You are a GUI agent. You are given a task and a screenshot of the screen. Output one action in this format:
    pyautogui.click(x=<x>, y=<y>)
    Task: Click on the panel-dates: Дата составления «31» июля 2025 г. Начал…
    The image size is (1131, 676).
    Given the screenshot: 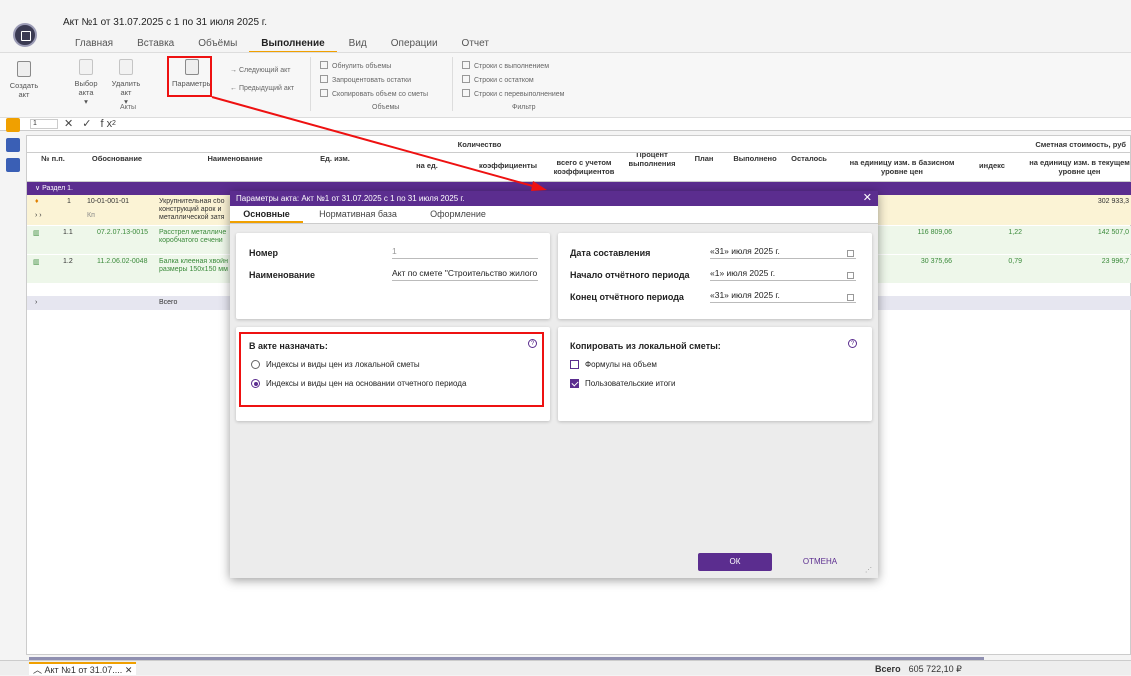 What is the action you would take?
    pyautogui.click(x=715, y=276)
    